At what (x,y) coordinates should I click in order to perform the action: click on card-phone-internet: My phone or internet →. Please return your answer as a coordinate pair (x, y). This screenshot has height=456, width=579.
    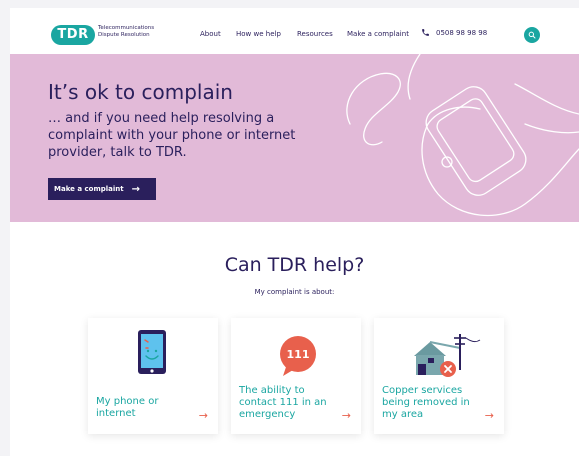
    Looking at the image, I should click on (153, 376).